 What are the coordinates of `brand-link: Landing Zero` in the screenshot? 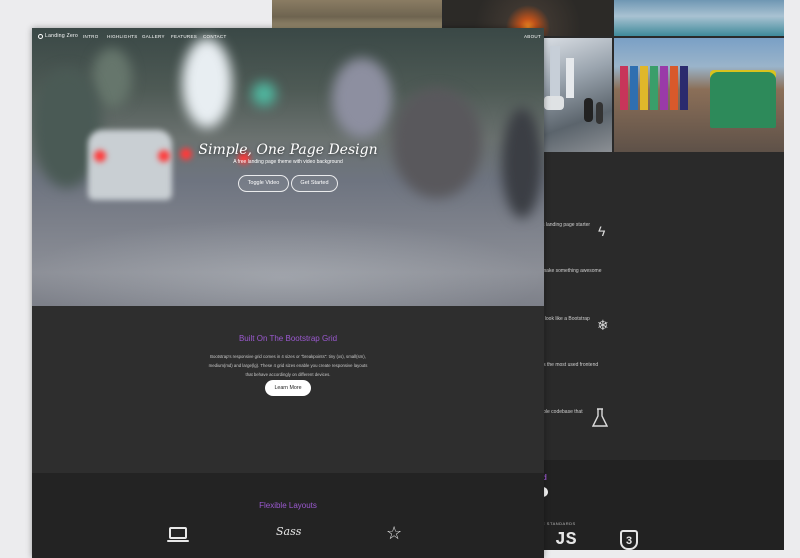 It's located at (58, 36).